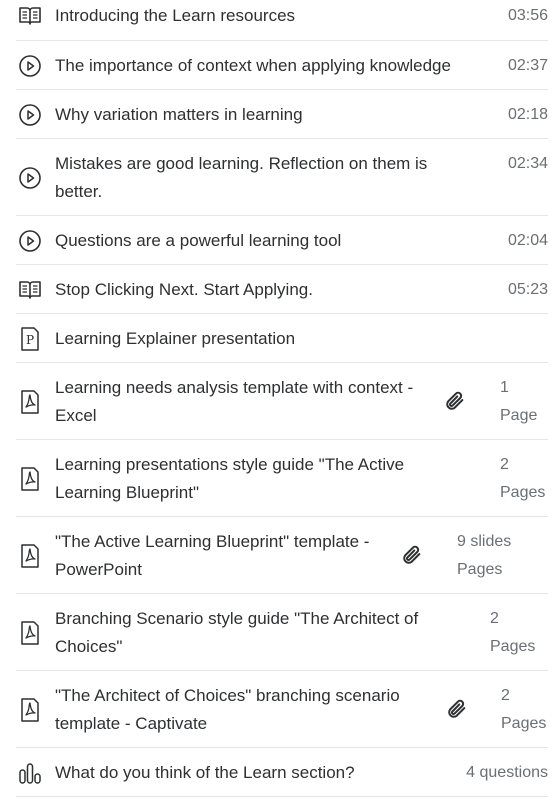  Describe the element at coordinates (504, 387) in the screenshot. I see `item-page-count: 1` at that location.